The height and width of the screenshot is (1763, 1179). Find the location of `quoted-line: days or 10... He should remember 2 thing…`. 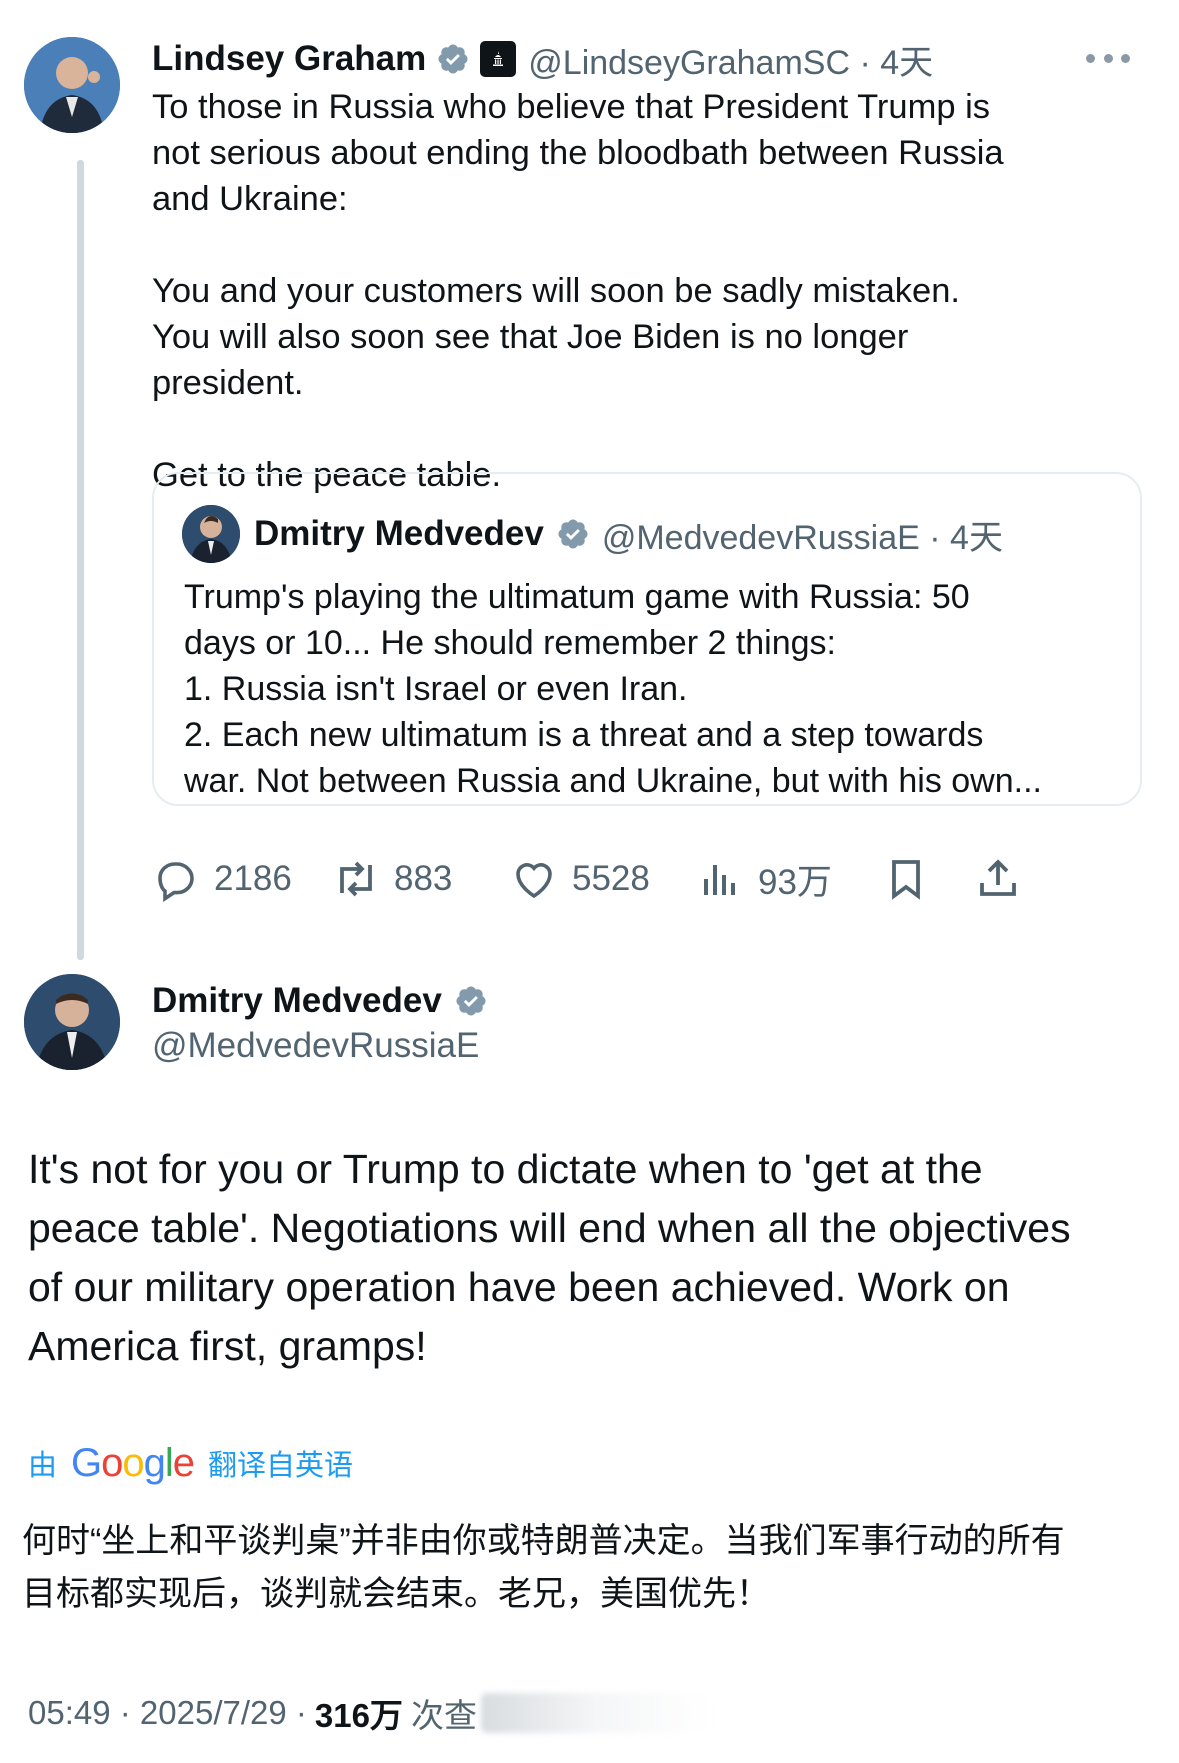

quoted-line: days or 10... He should remember 2 thing… is located at coordinates (510, 643).